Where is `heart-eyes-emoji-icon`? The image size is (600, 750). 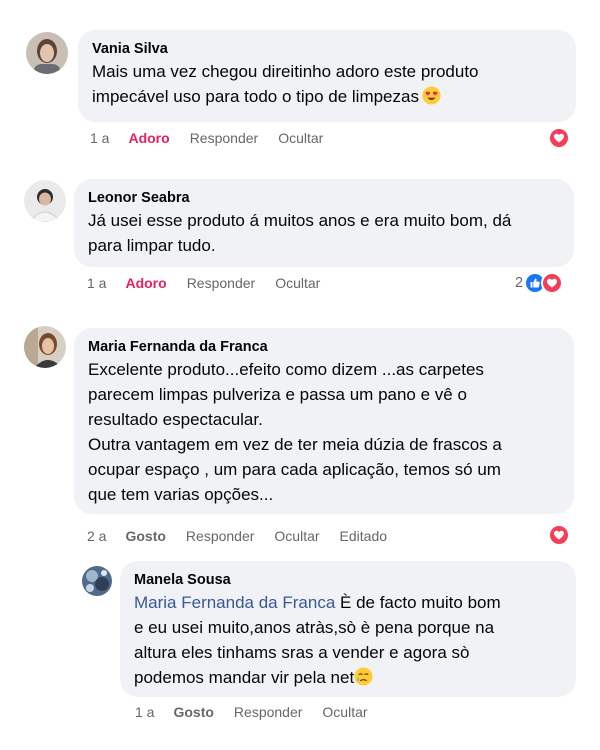 heart-eyes-emoji-icon is located at coordinates (431, 95).